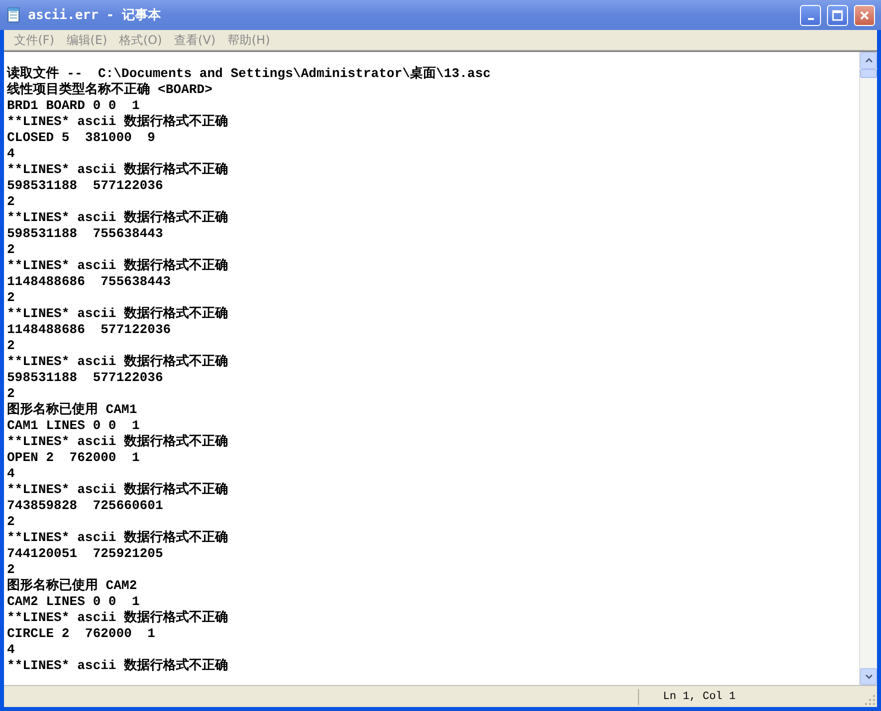  I want to click on caret-up-icon, so click(868, 60).